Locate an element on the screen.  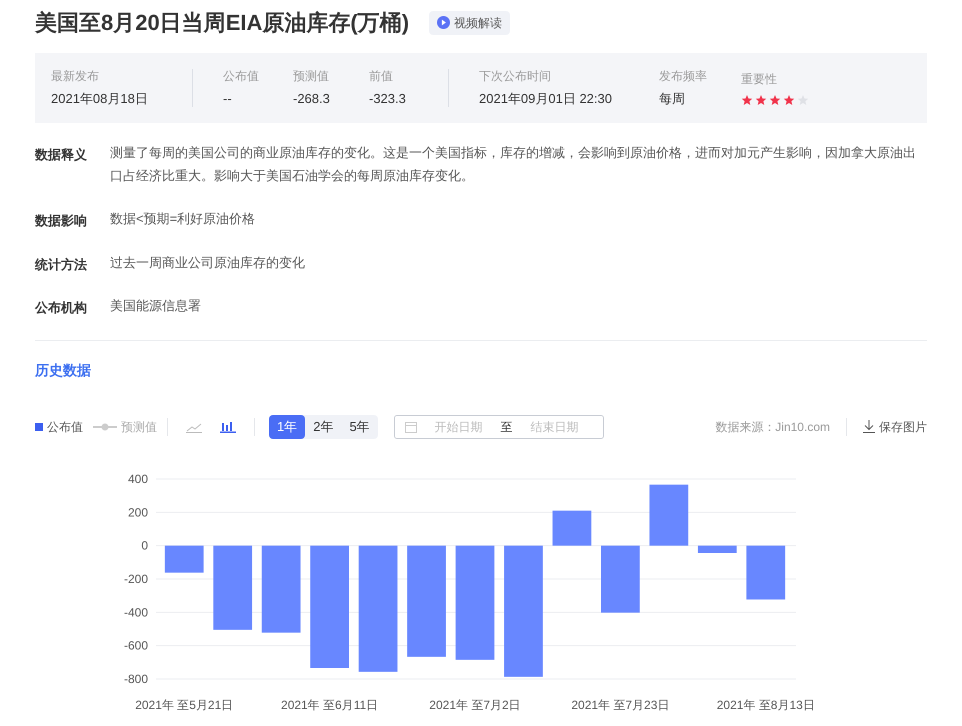
detail-text: 过去一周商业公司原油库存的变化 is located at coordinates (207, 263).